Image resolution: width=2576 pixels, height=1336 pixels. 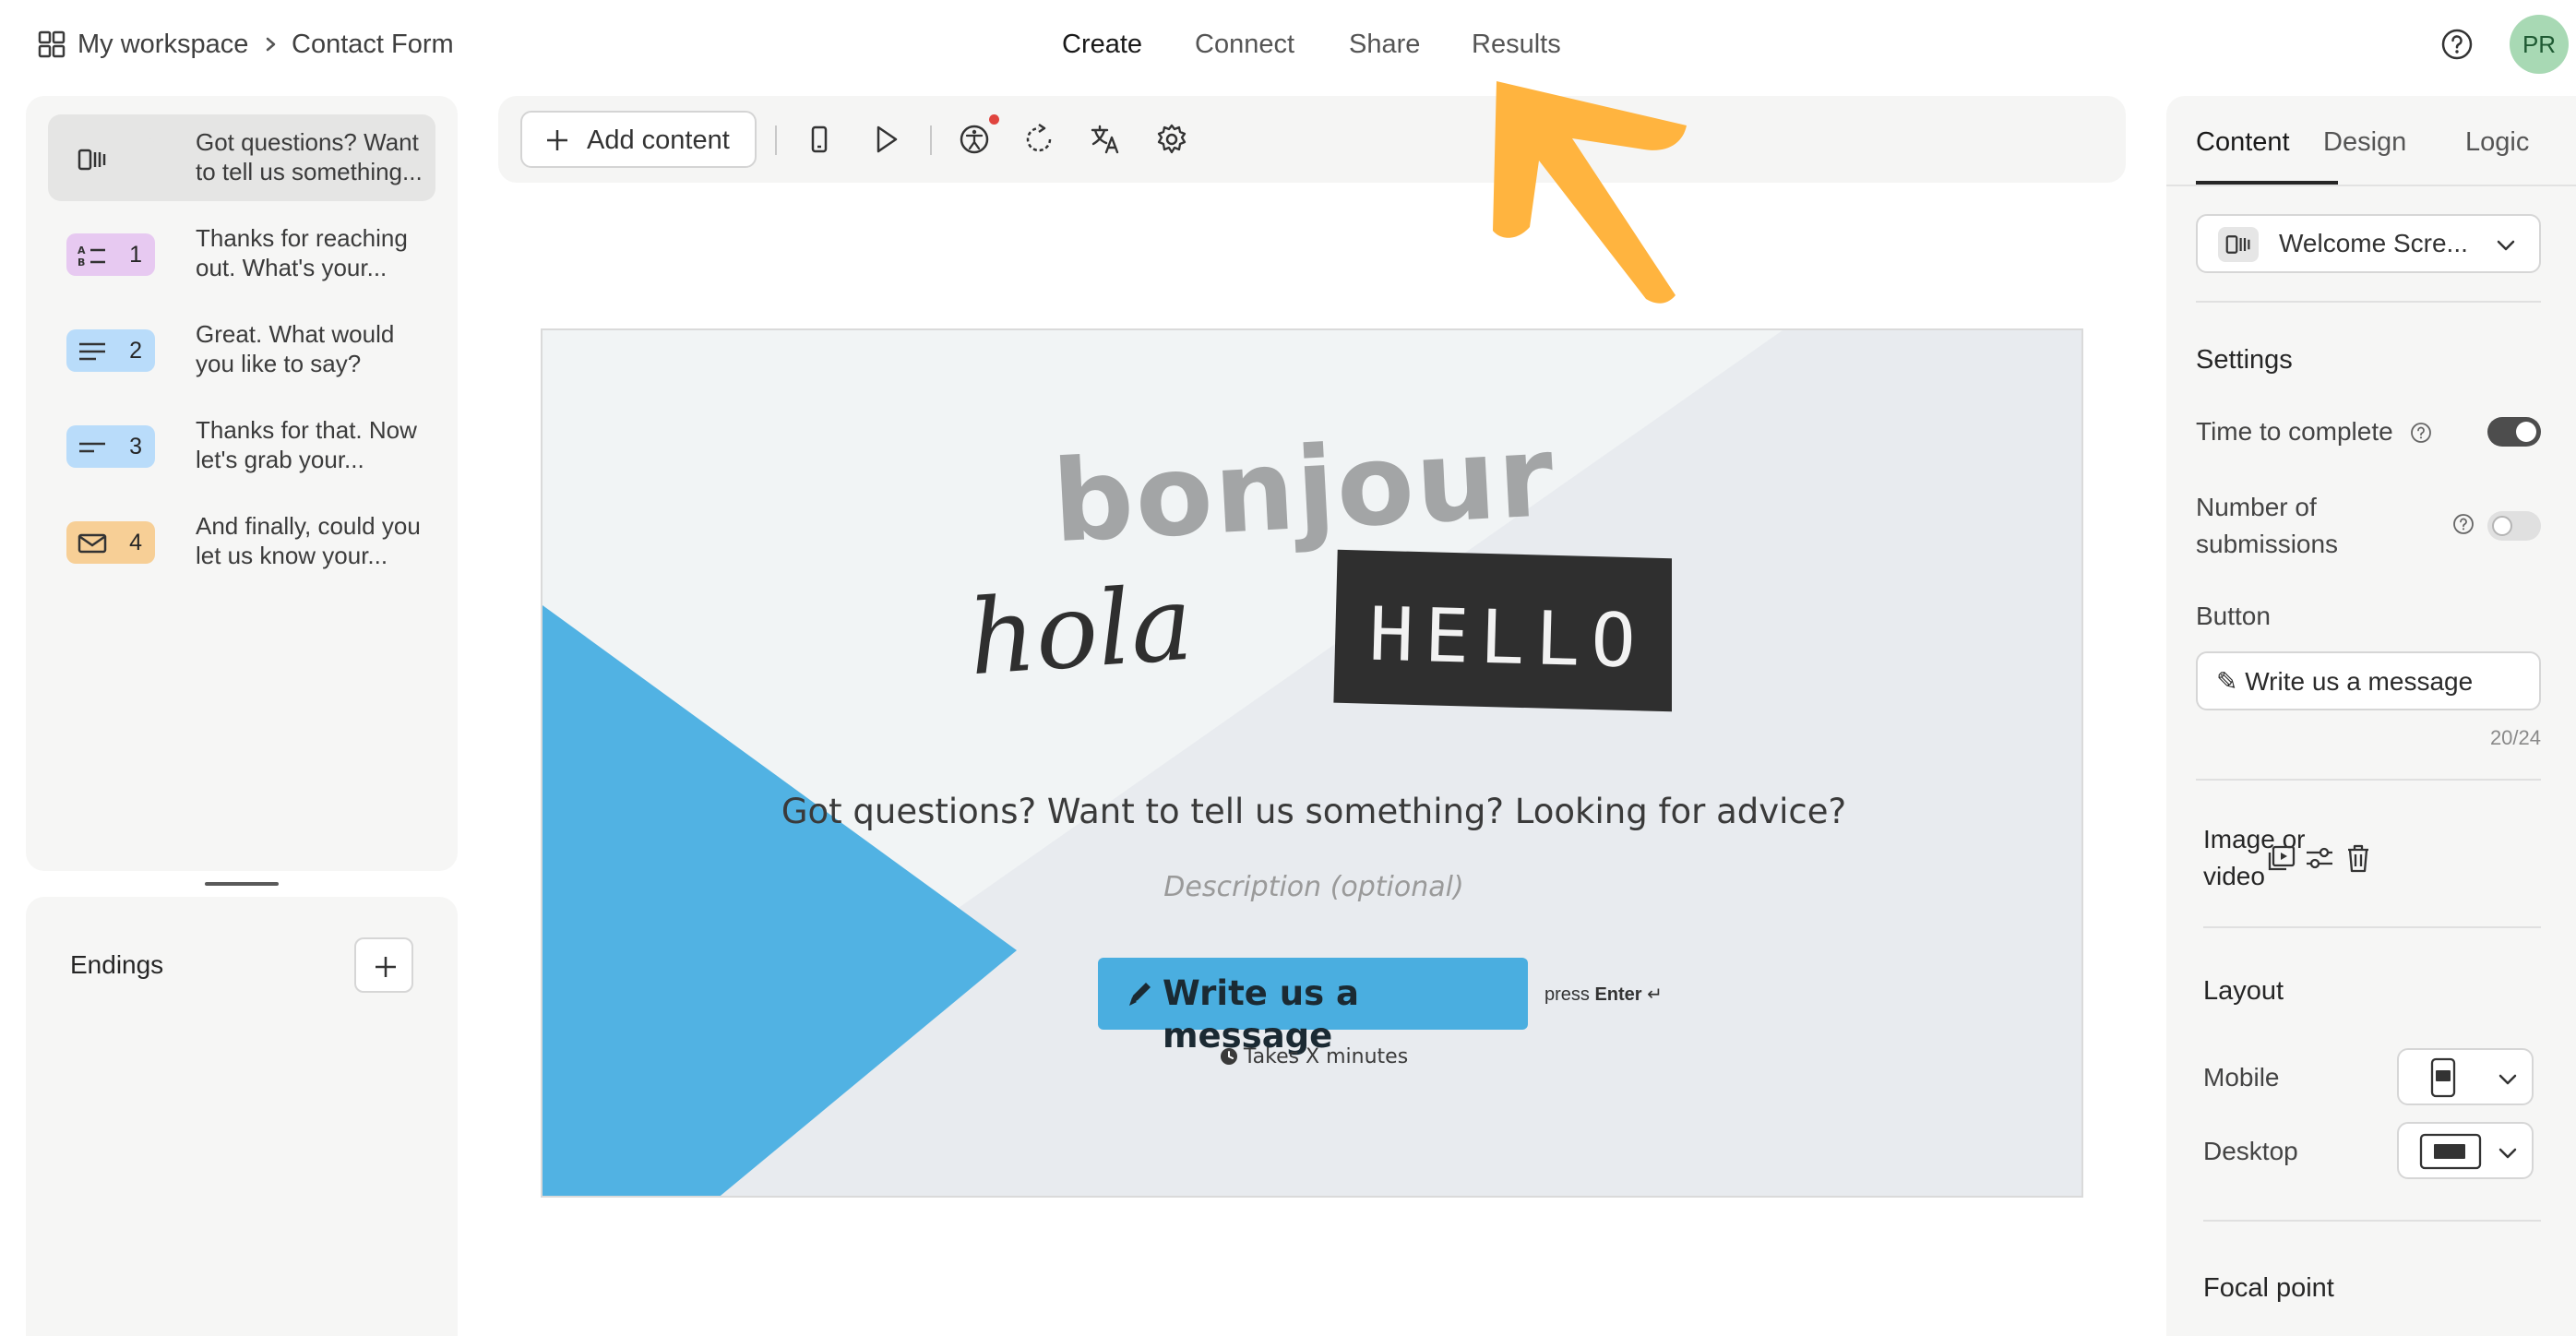 I want to click on button-text-heading: Button, so click(x=2233, y=616).